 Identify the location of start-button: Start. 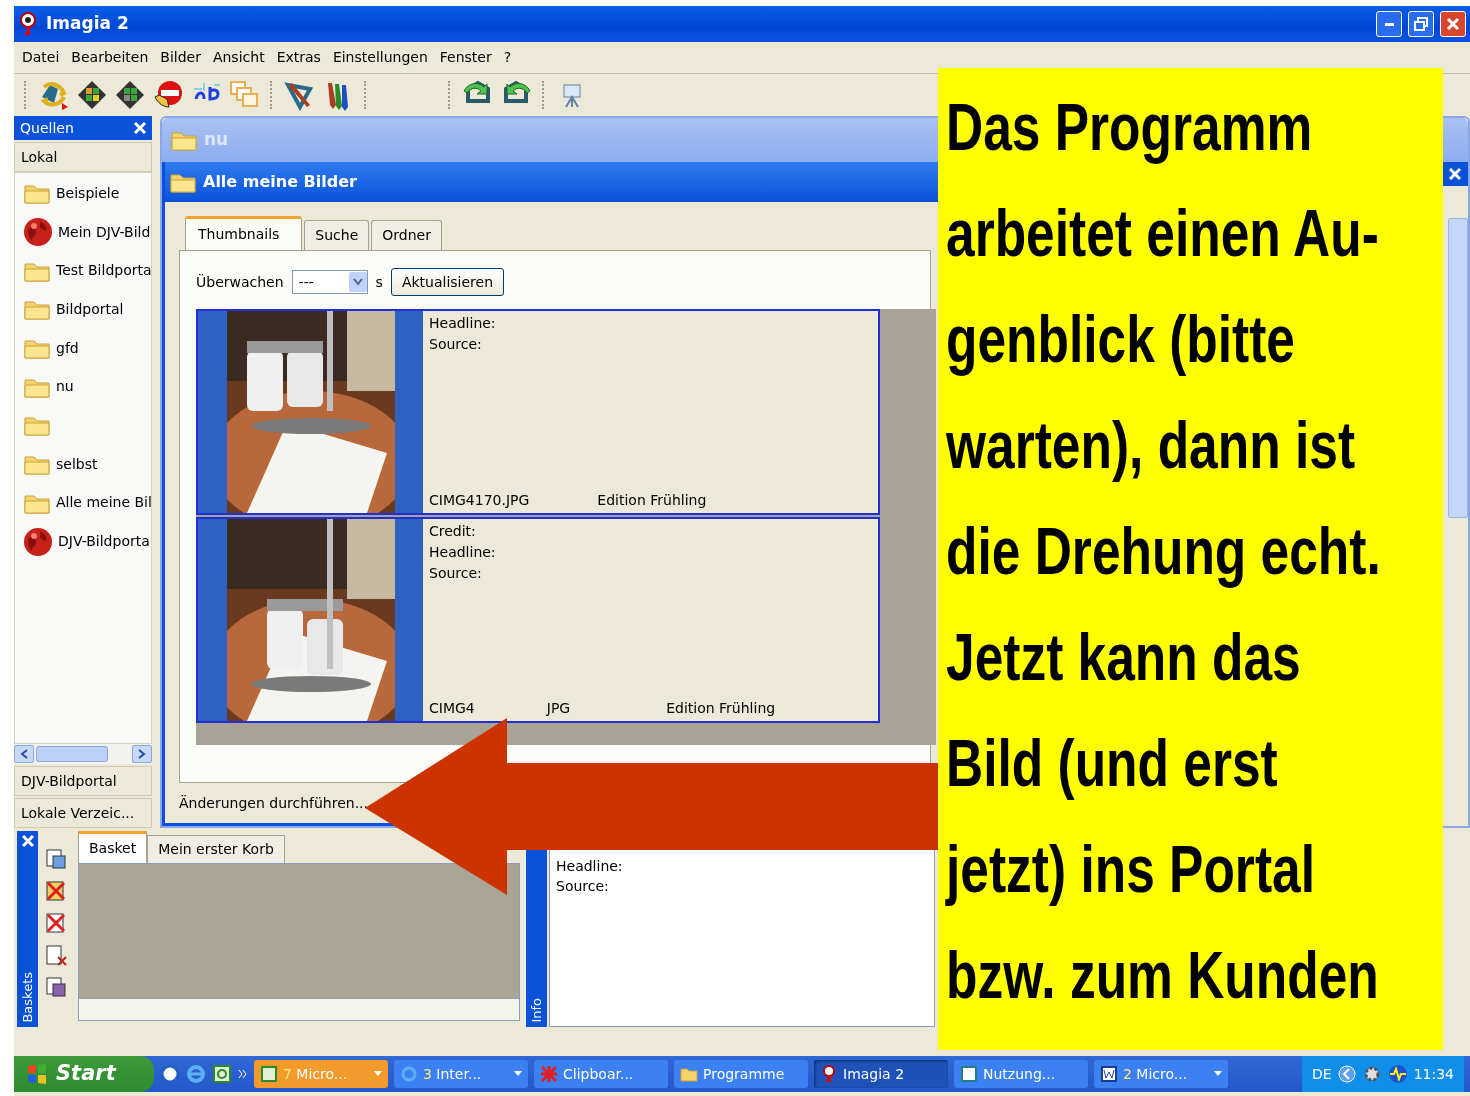
(84, 1074).